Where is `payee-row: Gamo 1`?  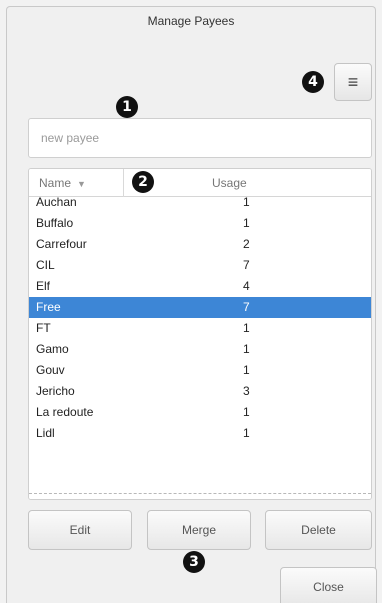
payee-row: Gamo 1 is located at coordinates (200, 349).